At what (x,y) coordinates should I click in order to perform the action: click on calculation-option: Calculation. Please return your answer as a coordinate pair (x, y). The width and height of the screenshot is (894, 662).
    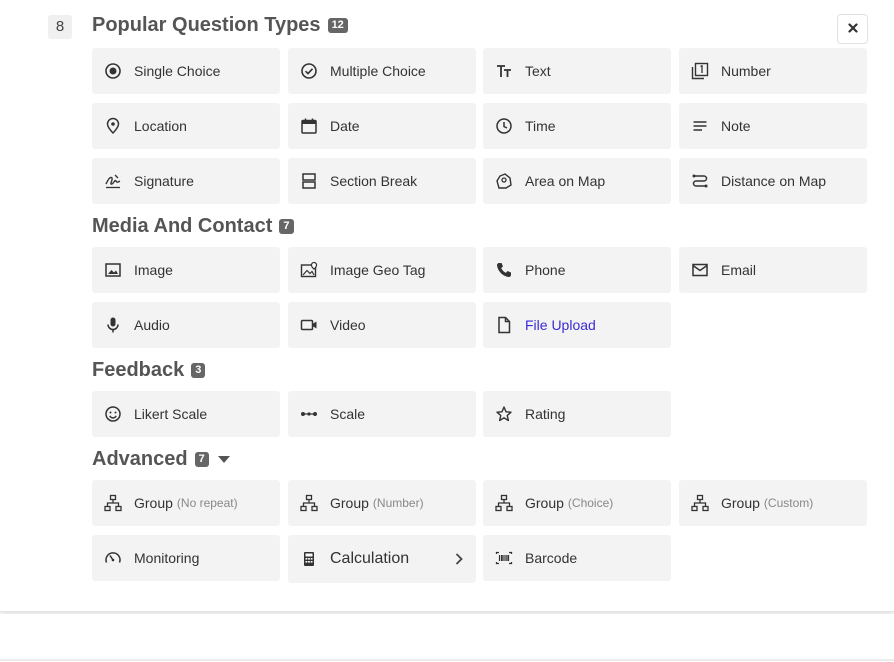
    Looking at the image, I should click on (382, 559).